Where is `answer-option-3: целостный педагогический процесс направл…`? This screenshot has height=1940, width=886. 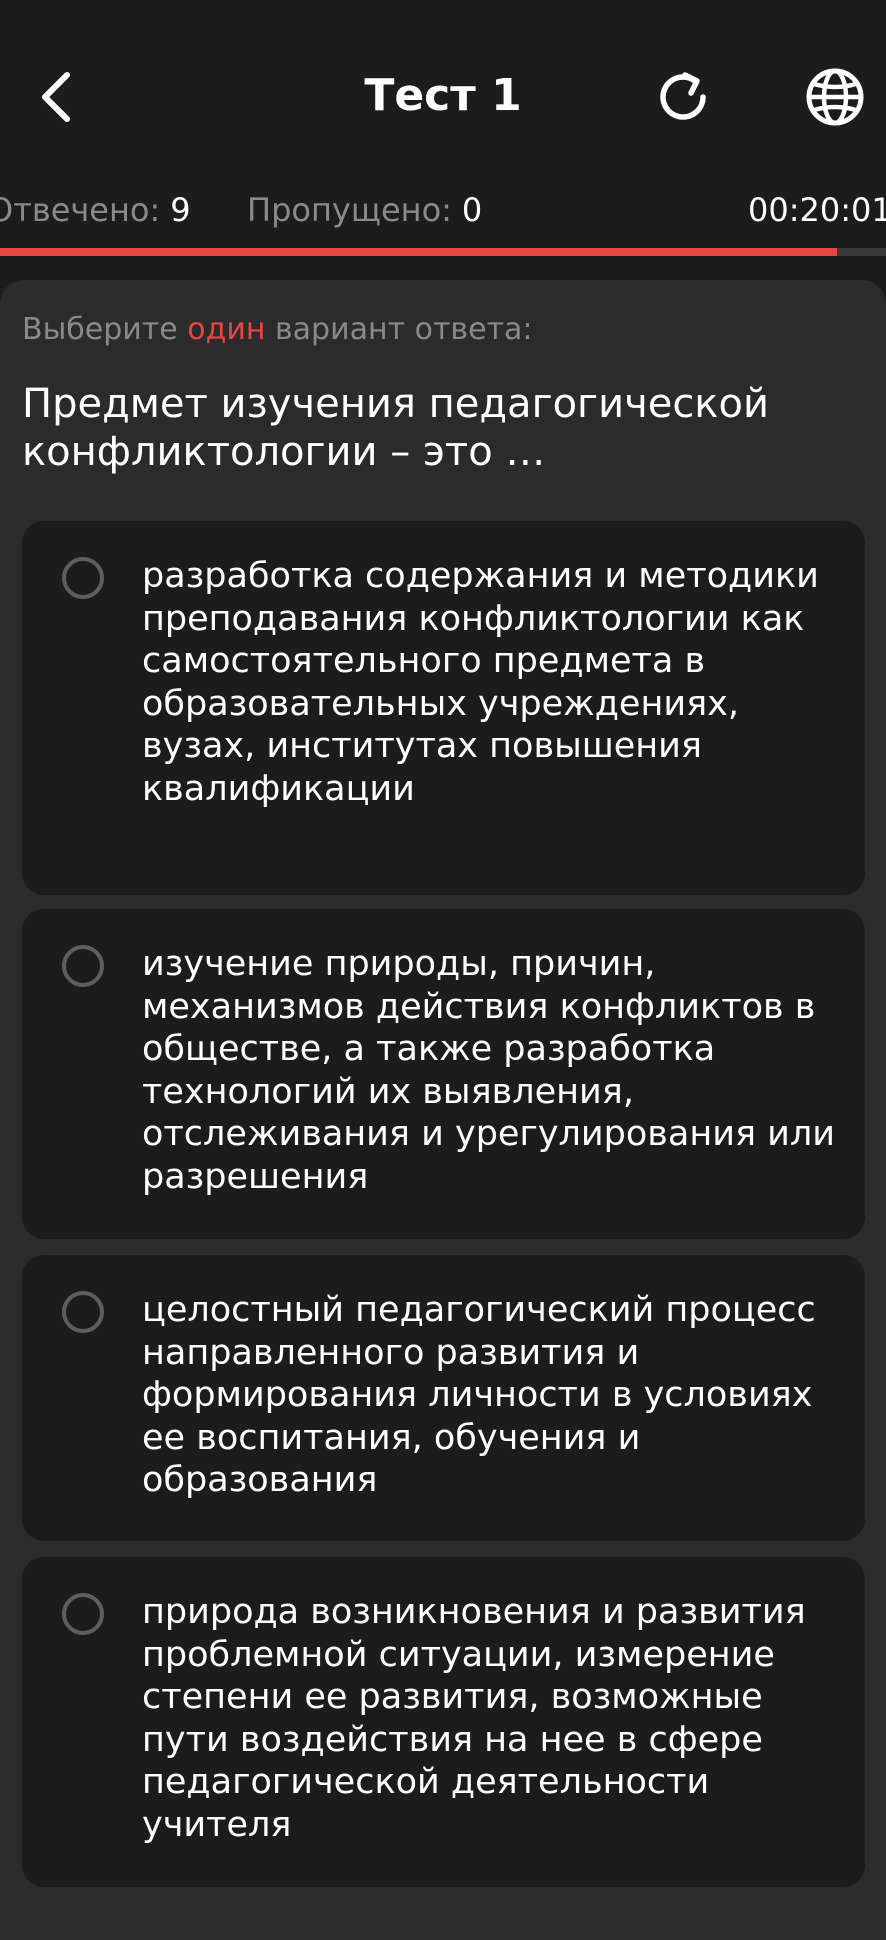 answer-option-3: целостный педагогический процесс направл… is located at coordinates (443, 1398).